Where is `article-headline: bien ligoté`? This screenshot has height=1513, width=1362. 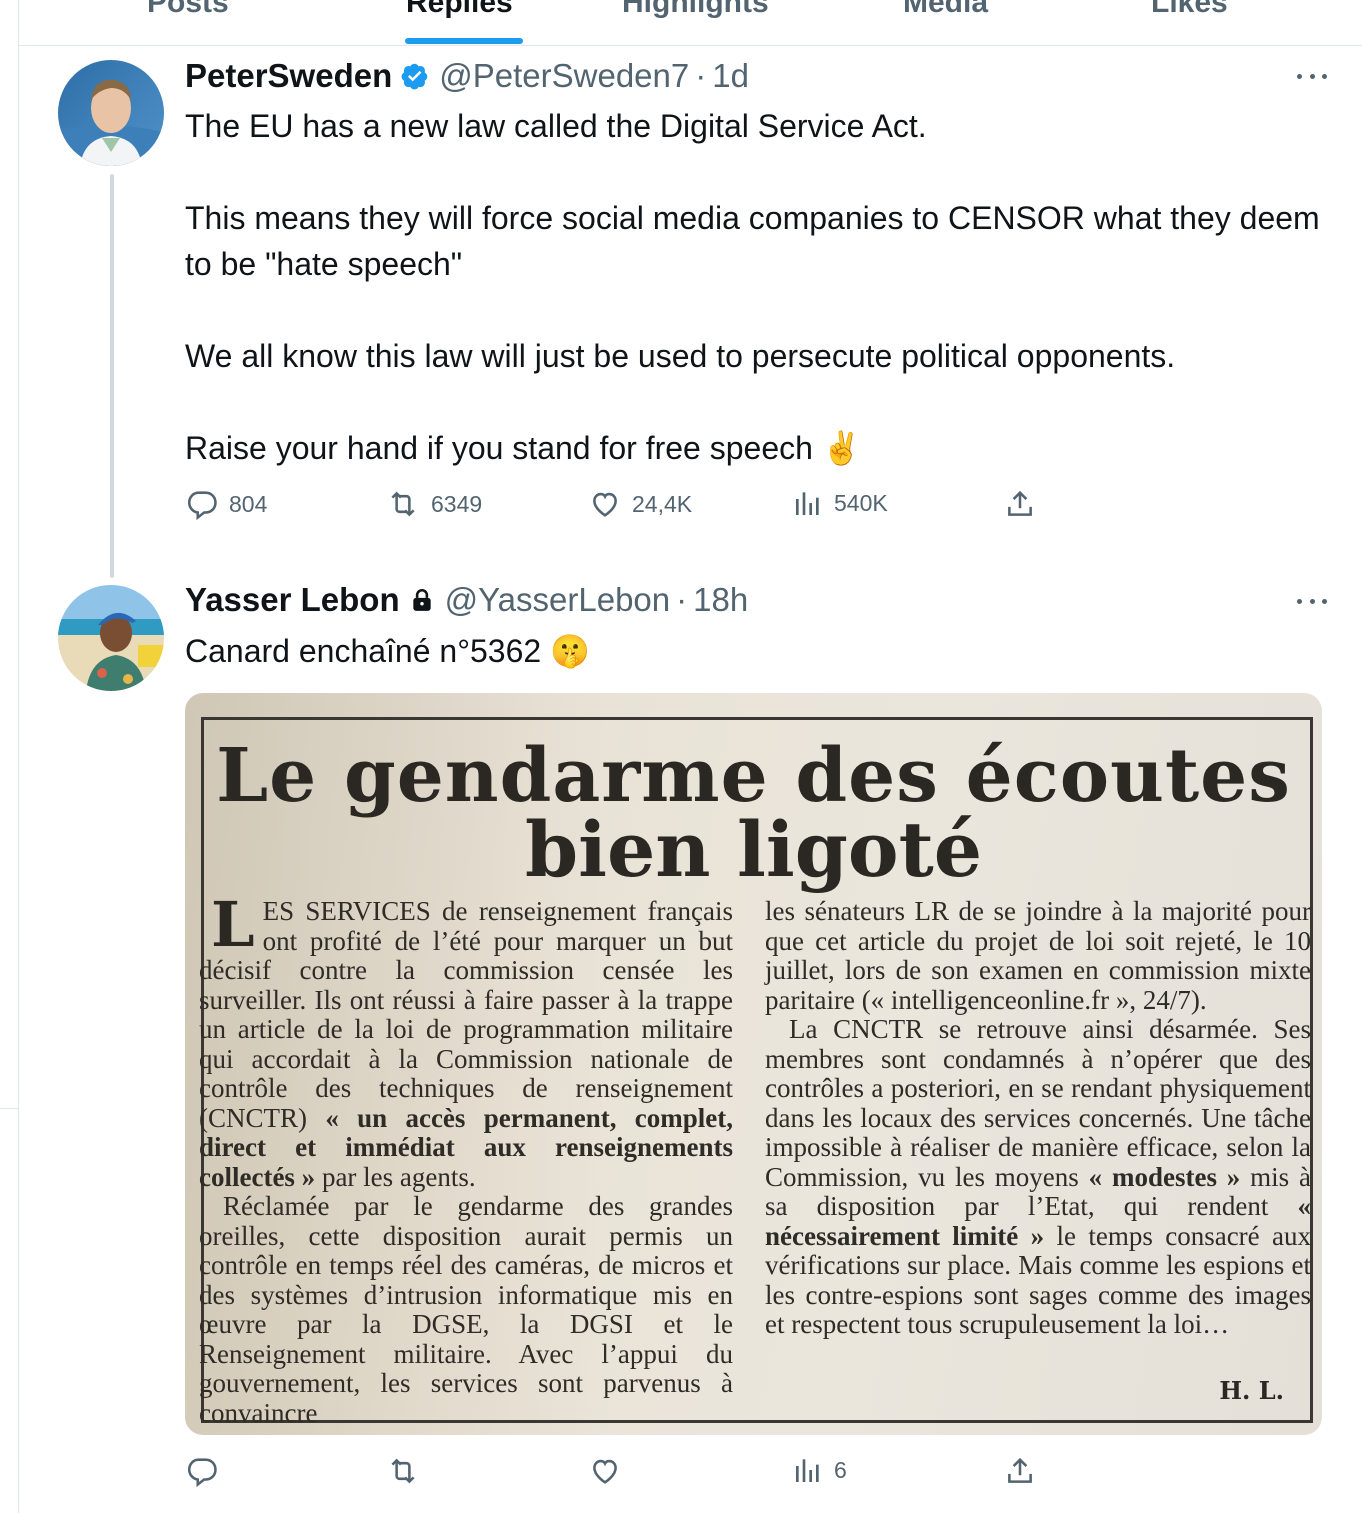
article-headline: bien ligoté is located at coordinates (753, 849).